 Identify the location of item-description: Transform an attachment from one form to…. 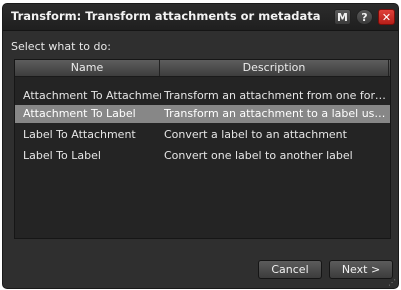
(276, 95).